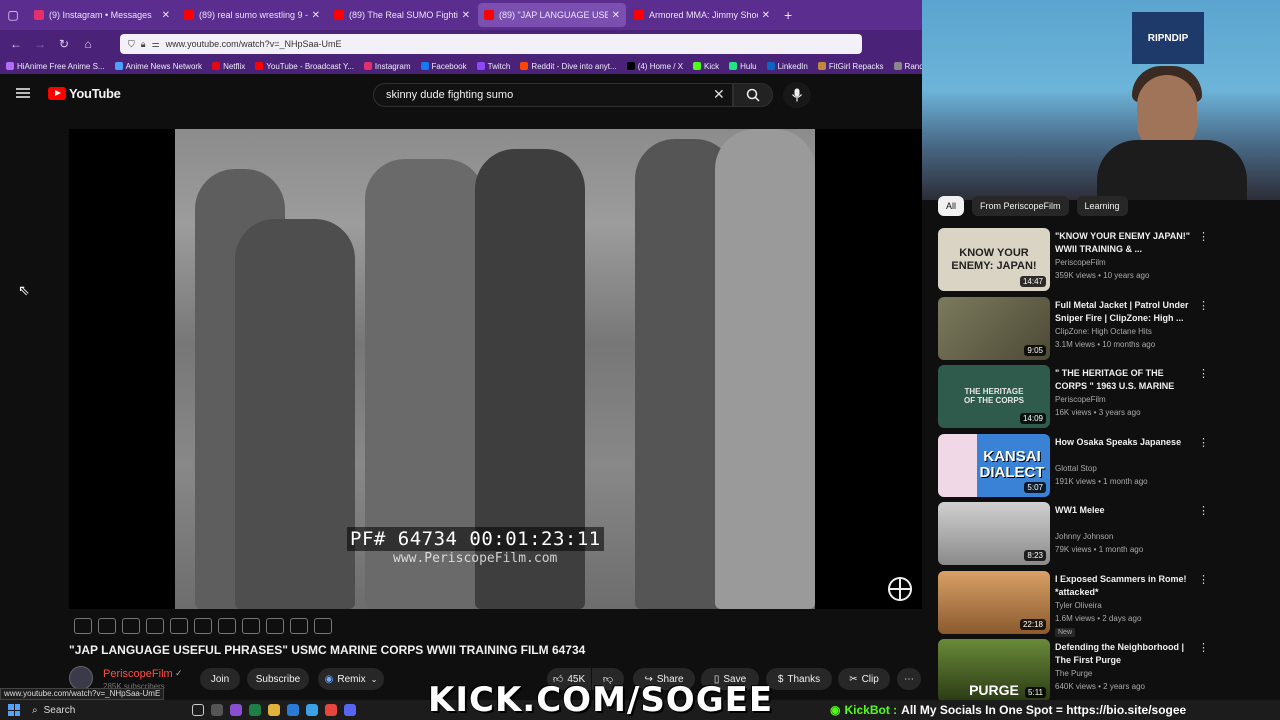  What do you see at coordinates (719, 94) in the screenshot?
I see `clear-search-icon: ✕` at bounding box center [719, 94].